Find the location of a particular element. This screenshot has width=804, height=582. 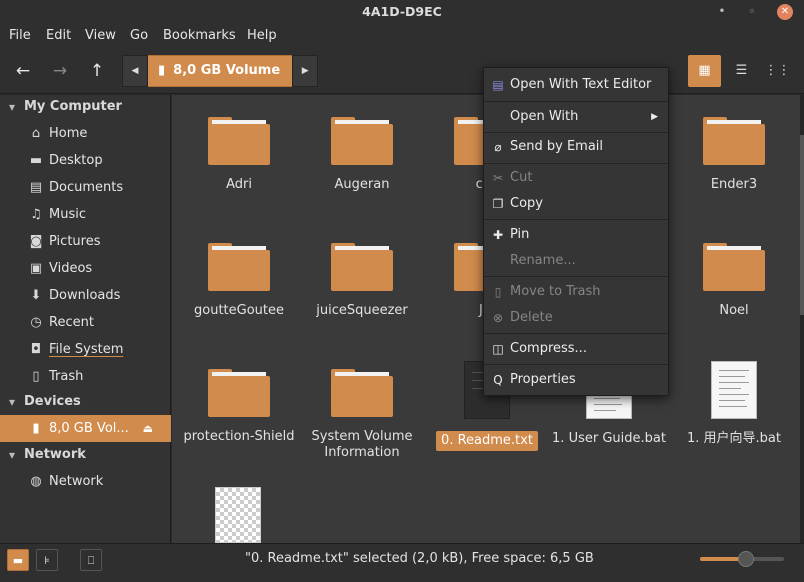

sidebar-item-documents: ▤ Documents is located at coordinates (85, 187).